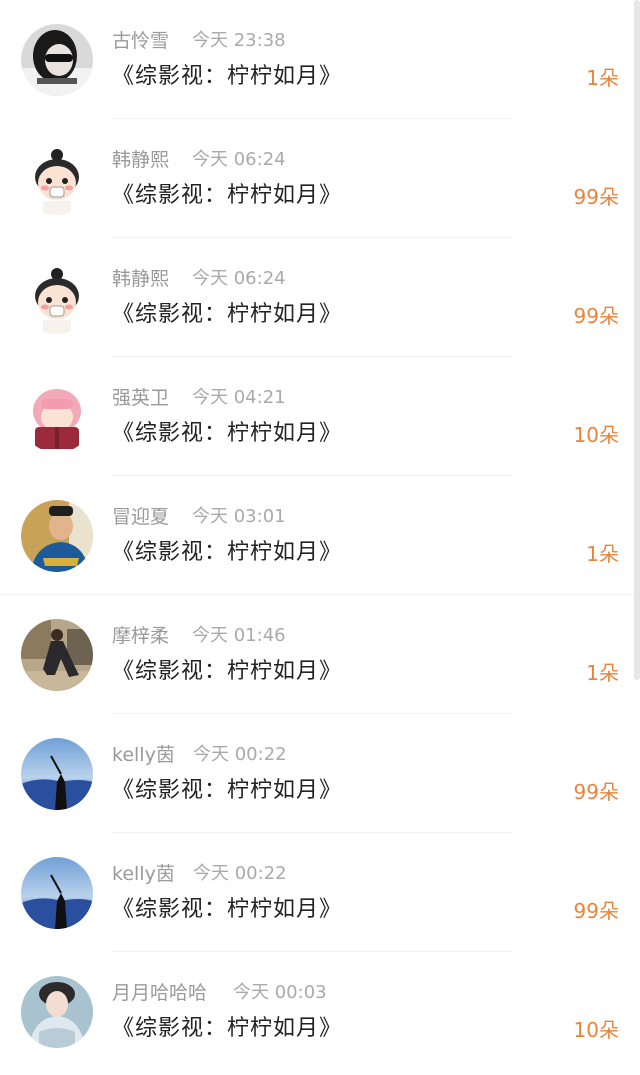 The width and height of the screenshot is (640, 1075). What do you see at coordinates (140, 636) in the screenshot?
I see `username: 摩梓柔` at bounding box center [140, 636].